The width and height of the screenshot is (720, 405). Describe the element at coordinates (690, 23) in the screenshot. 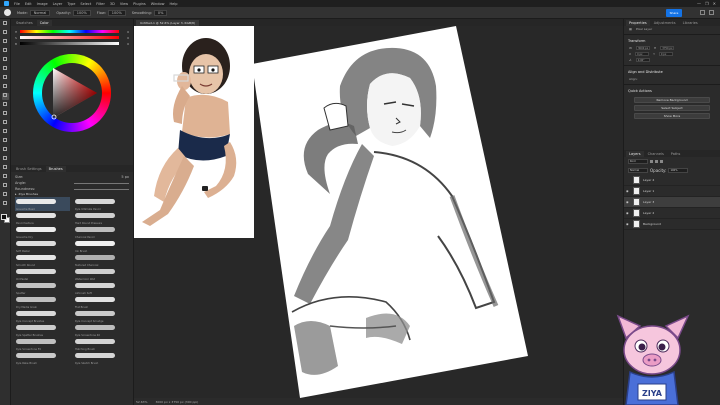

I see `tab-libraries: Libraries` at that location.